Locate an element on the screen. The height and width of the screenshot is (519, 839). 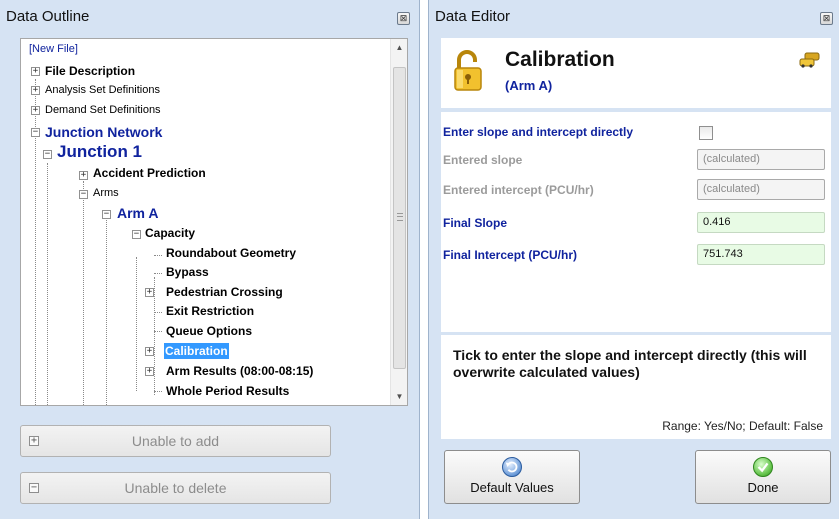
editor-close-icon: ⊠ is located at coordinates (826, 18).